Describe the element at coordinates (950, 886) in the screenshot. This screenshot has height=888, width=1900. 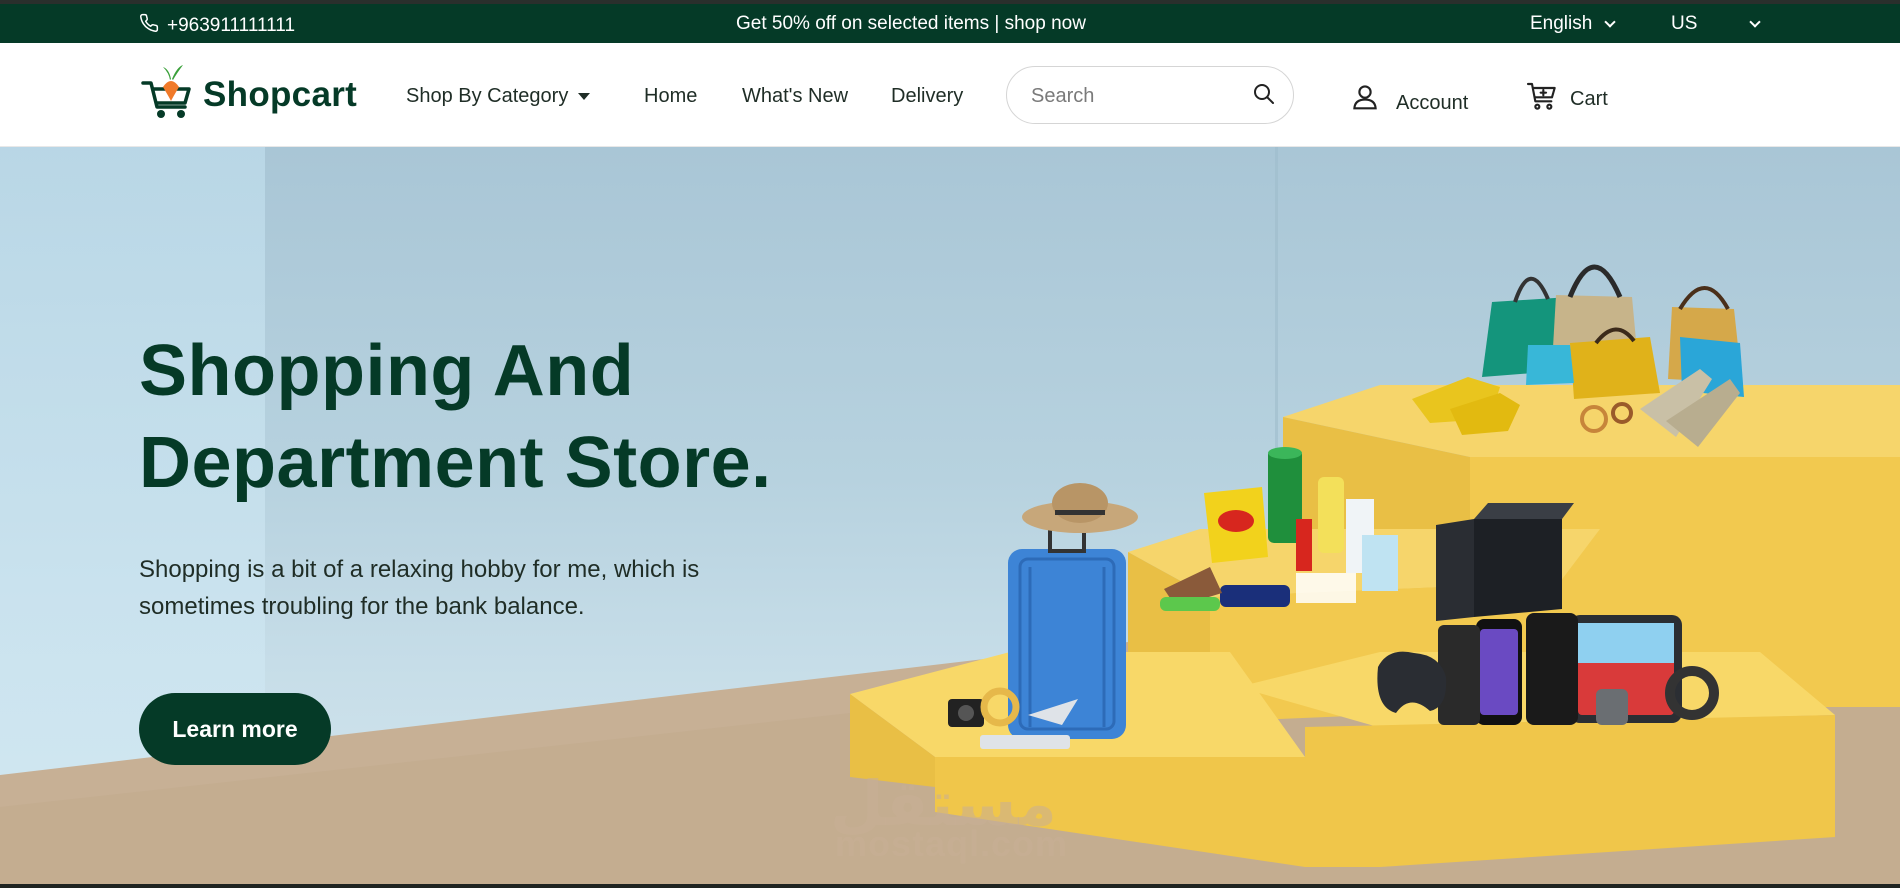
I see `bottom-edge` at that location.